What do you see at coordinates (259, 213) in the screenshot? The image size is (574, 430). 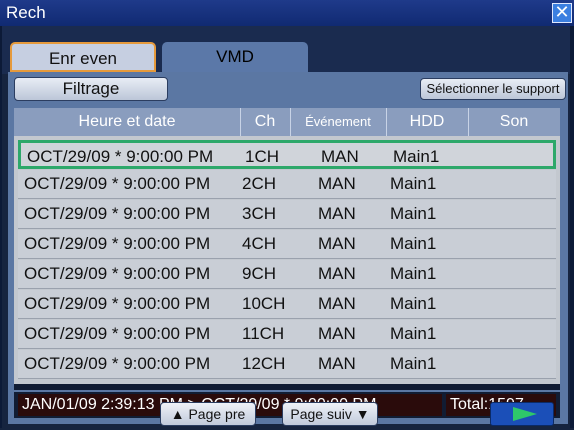 I see `cell-ch: 3CH` at bounding box center [259, 213].